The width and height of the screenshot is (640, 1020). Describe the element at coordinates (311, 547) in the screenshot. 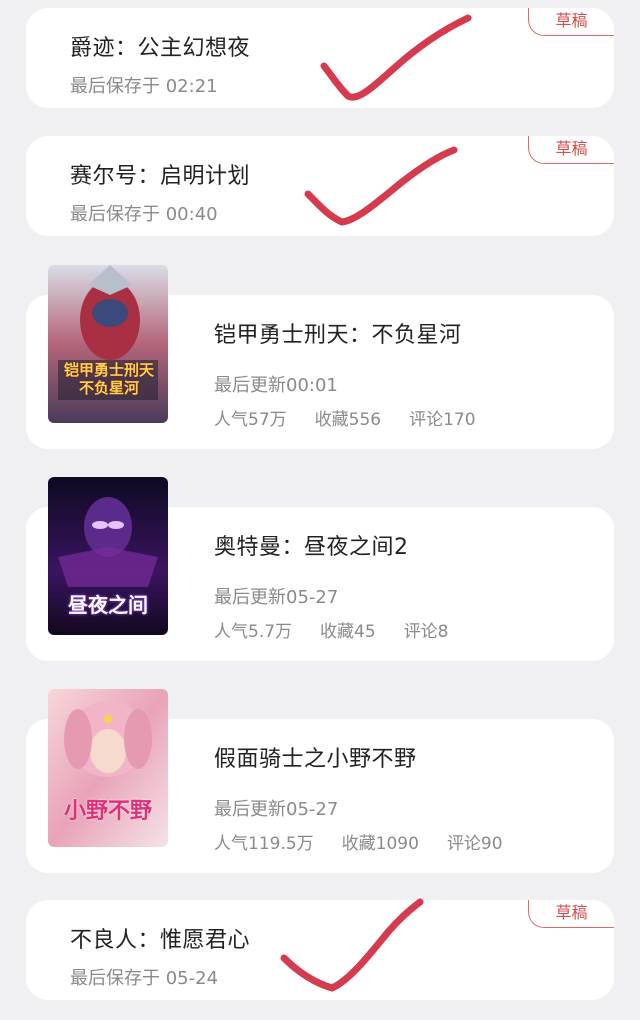

I see `book-title: 奥特曼：昼夜之间2` at that location.